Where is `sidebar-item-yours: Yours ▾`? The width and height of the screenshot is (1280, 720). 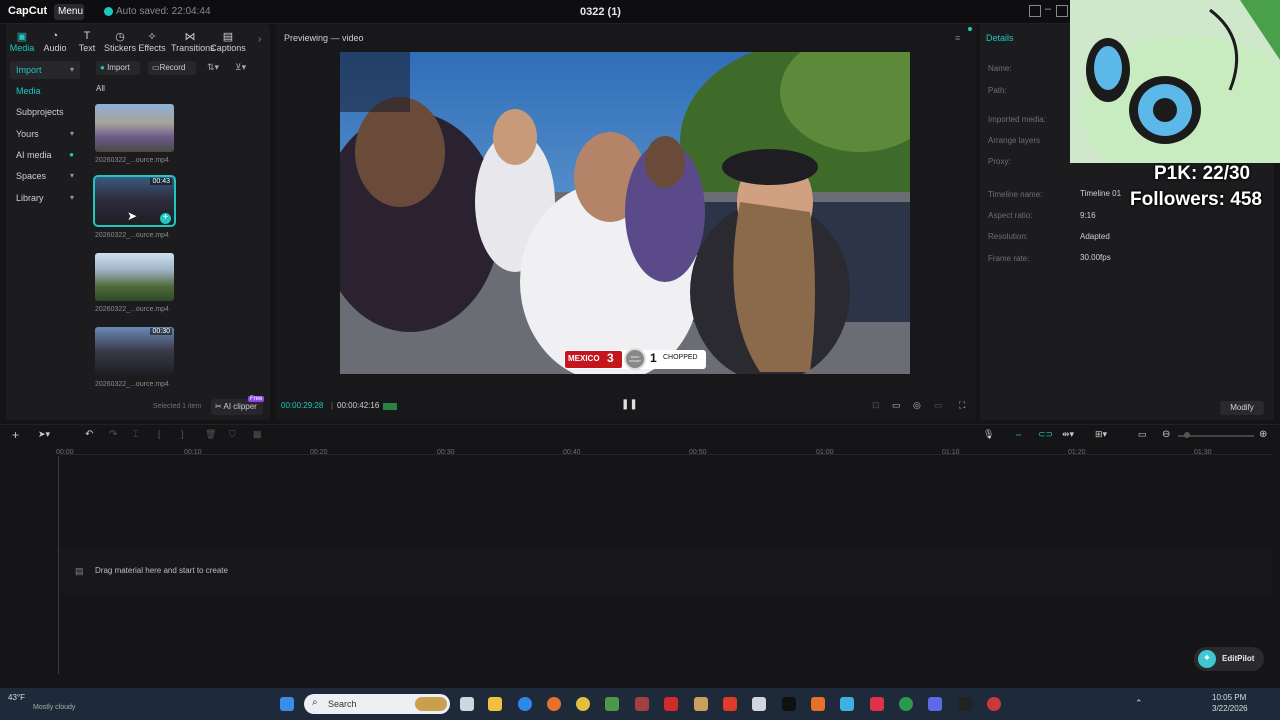 sidebar-item-yours: Yours ▾ is located at coordinates (45, 134).